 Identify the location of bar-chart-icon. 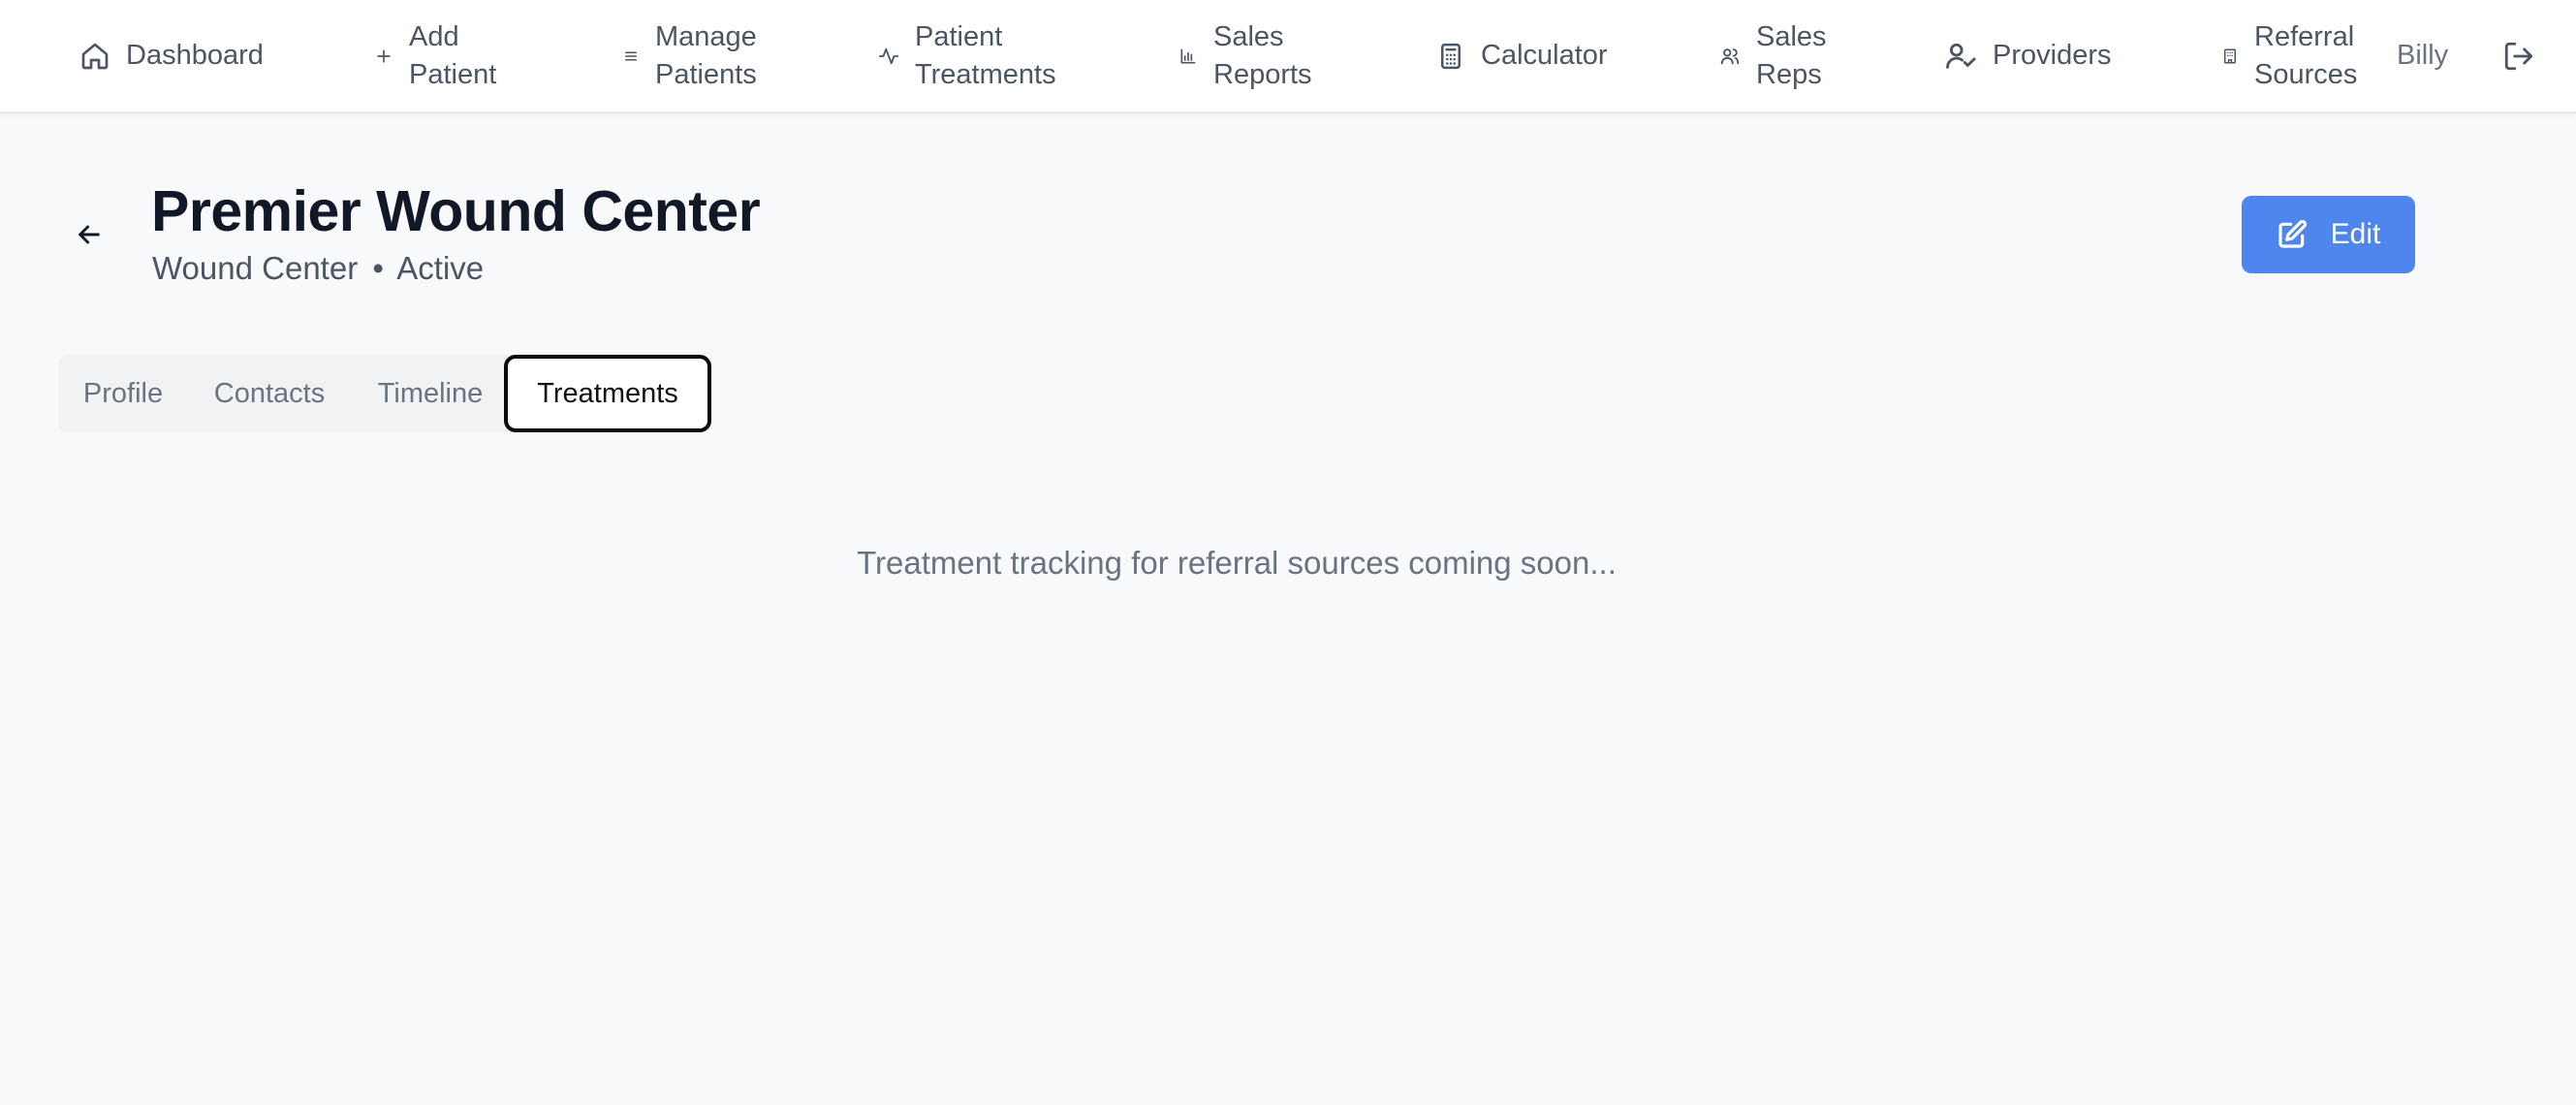
(1188, 55).